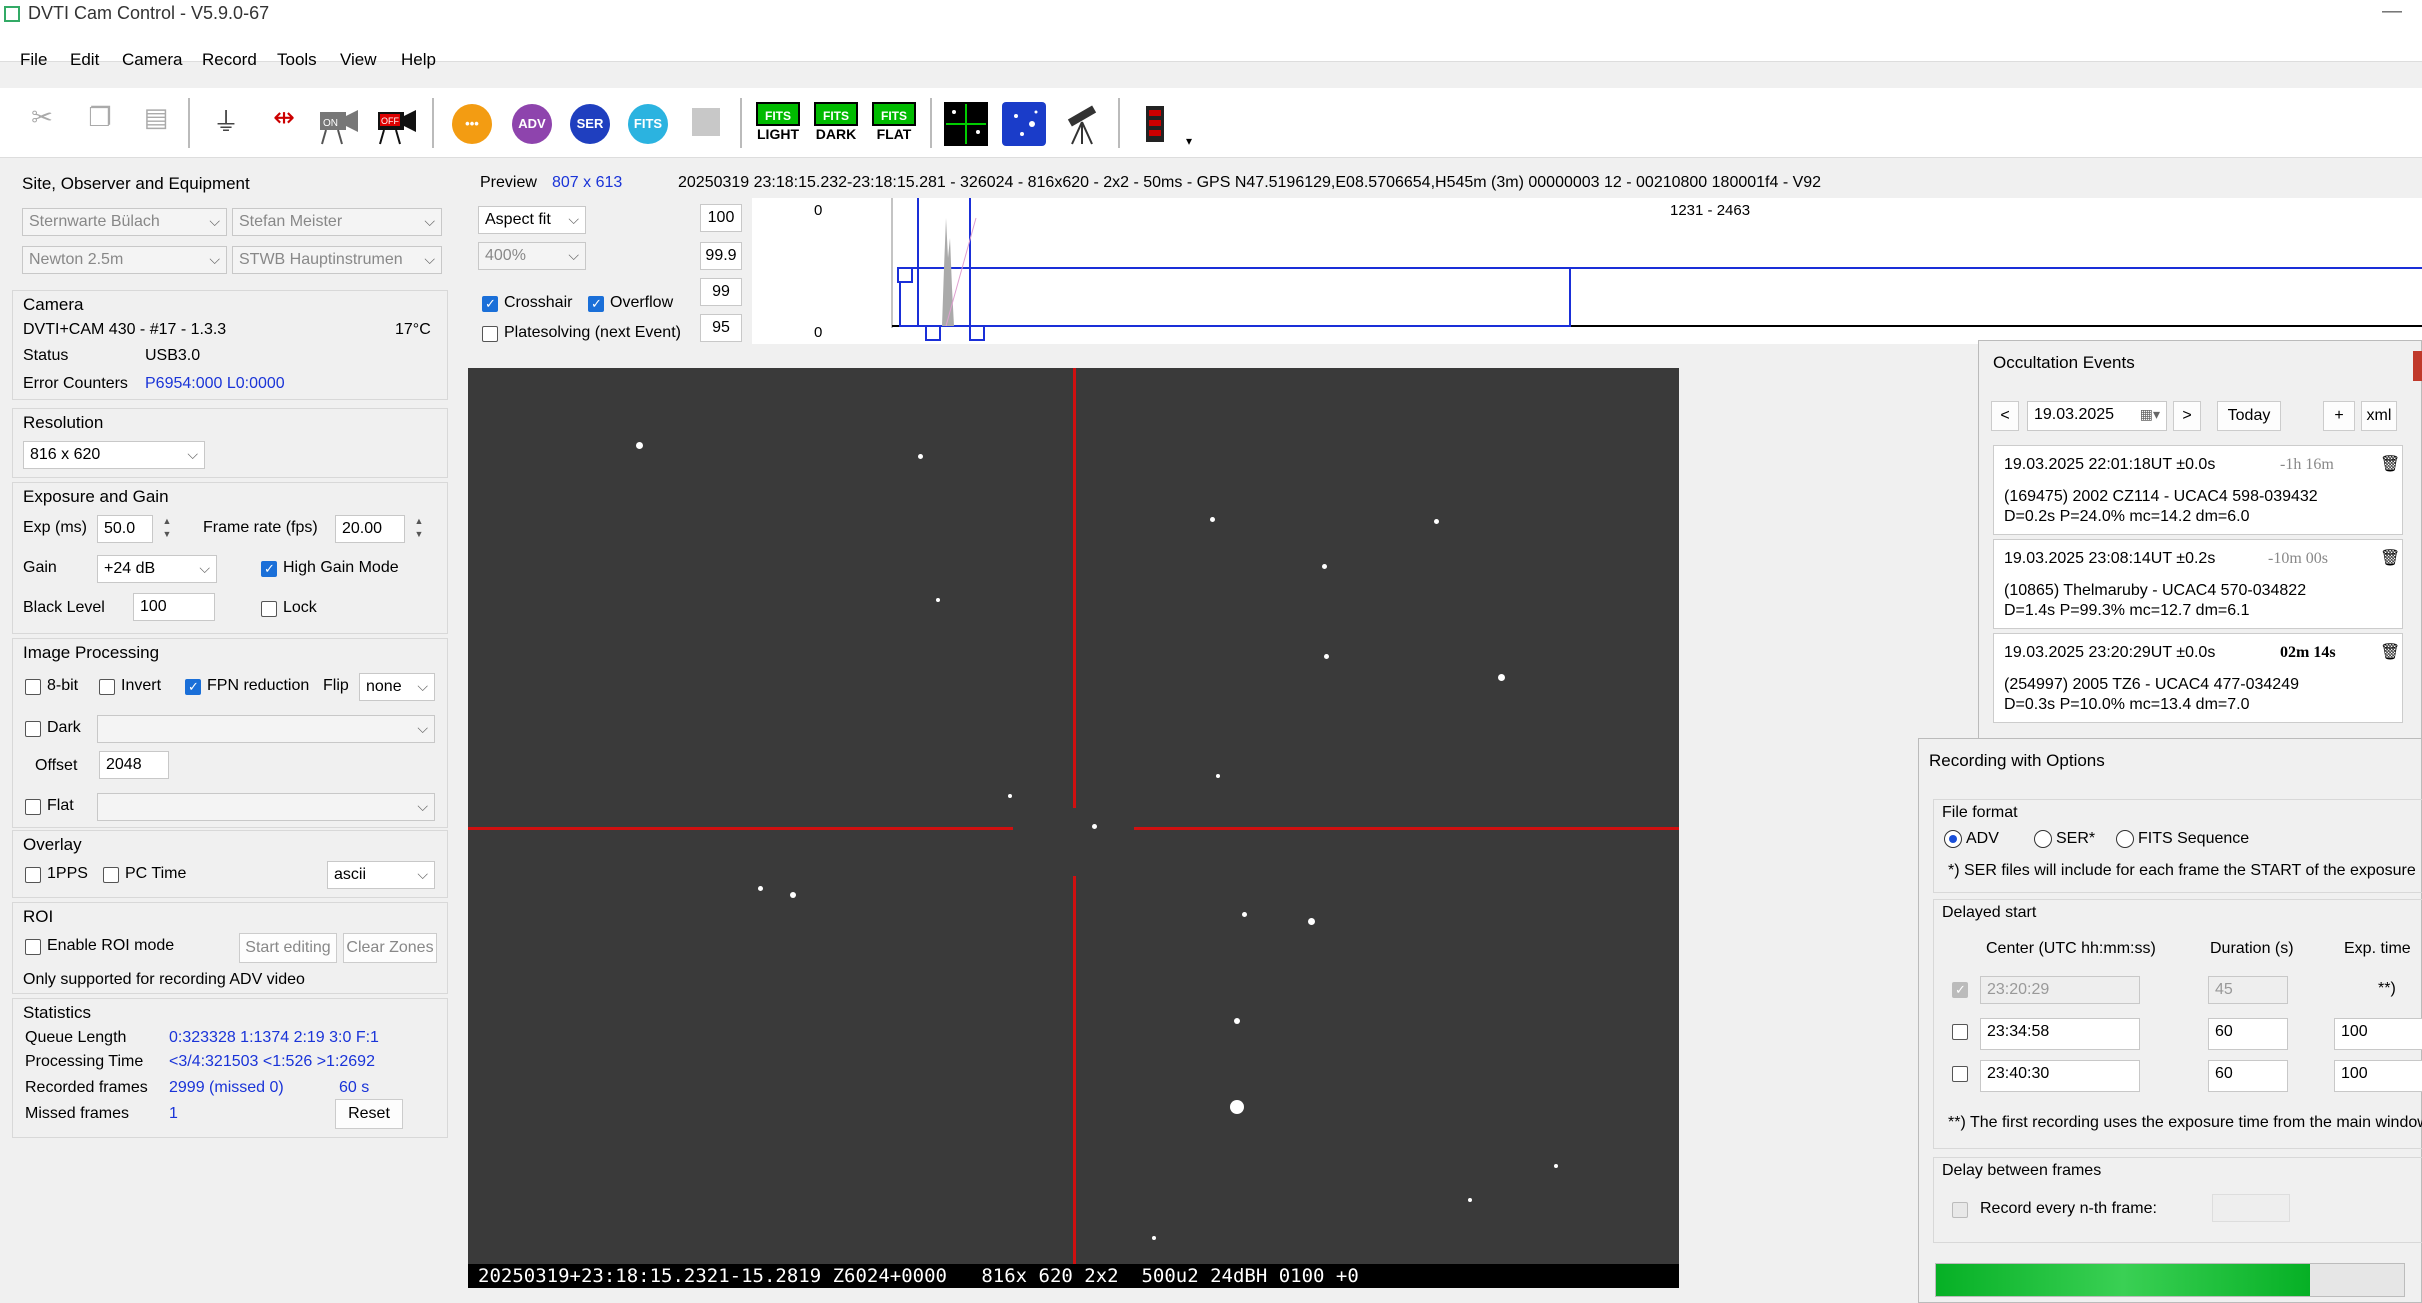  What do you see at coordinates (1960, 990) in the screenshot?
I see `row1-checkbox` at bounding box center [1960, 990].